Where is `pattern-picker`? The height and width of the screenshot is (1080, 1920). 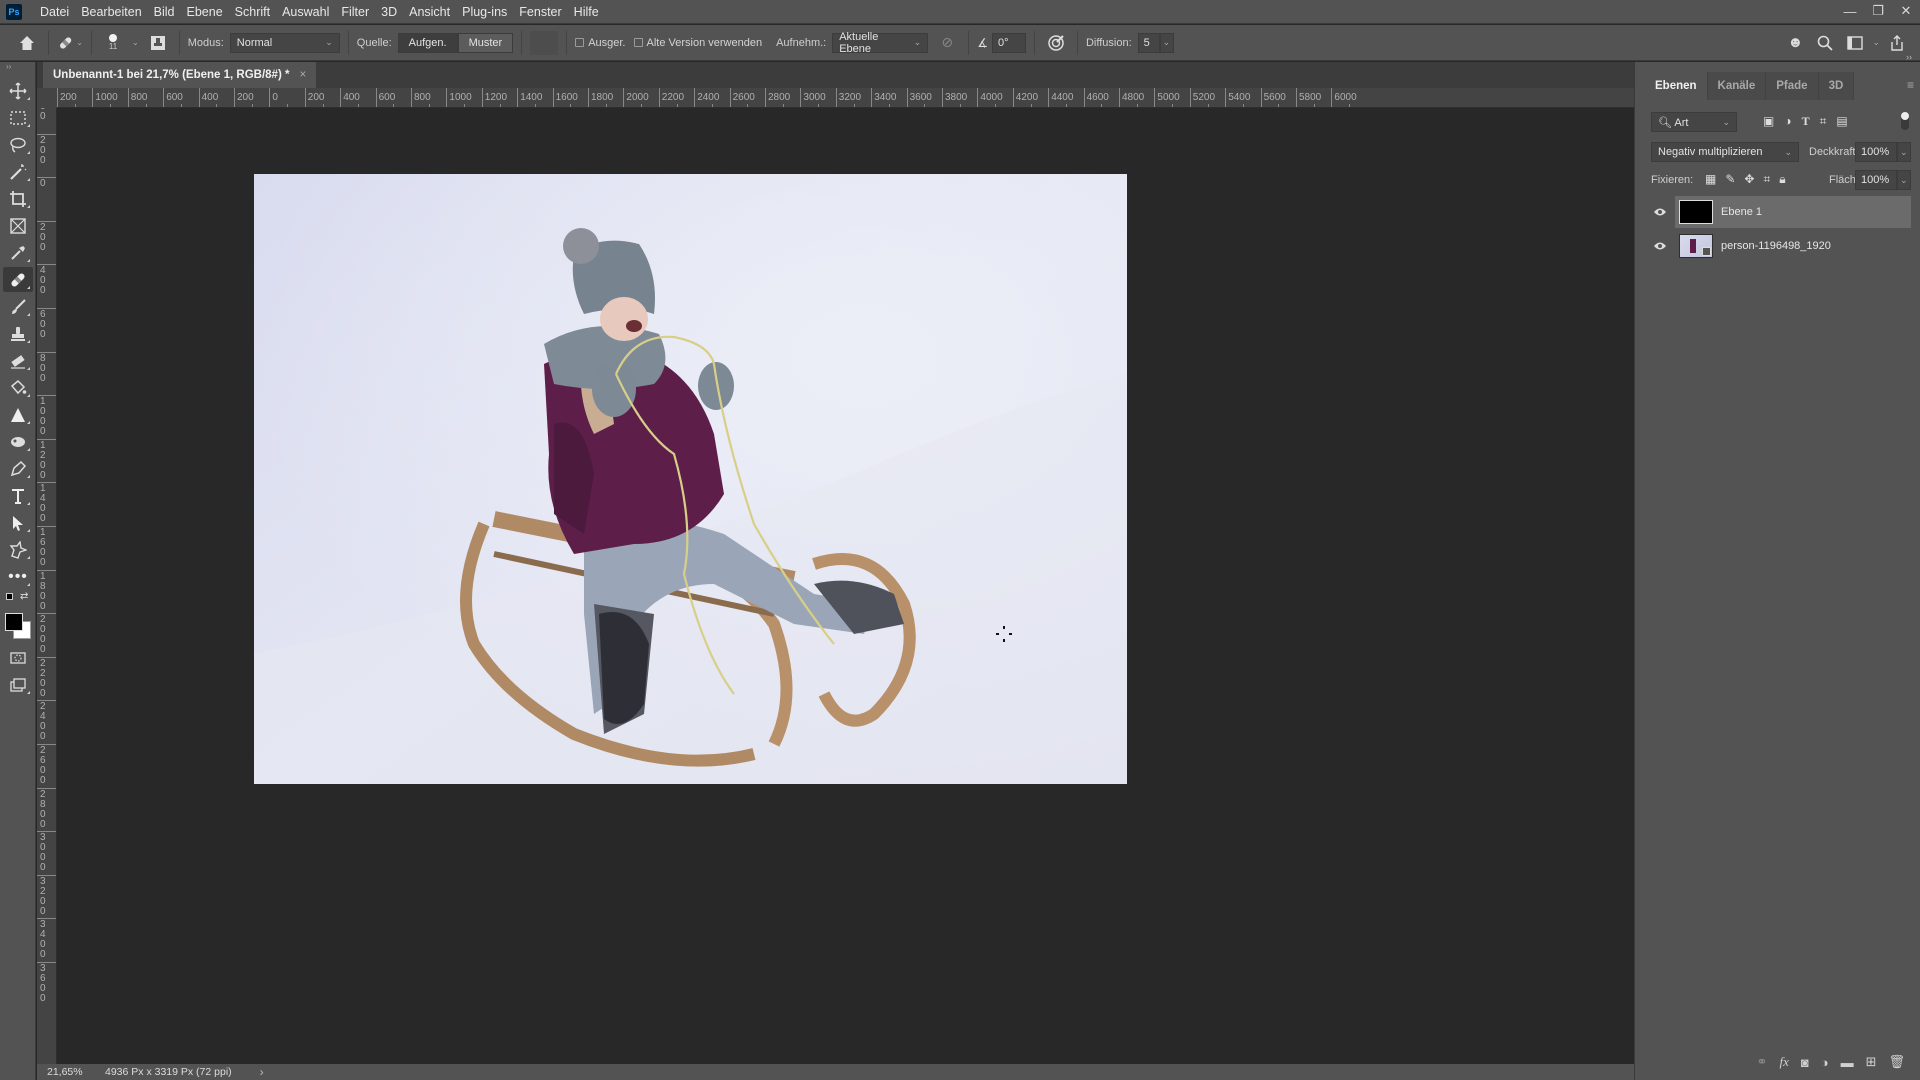 pattern-picker is located at coordinates (544, 42).